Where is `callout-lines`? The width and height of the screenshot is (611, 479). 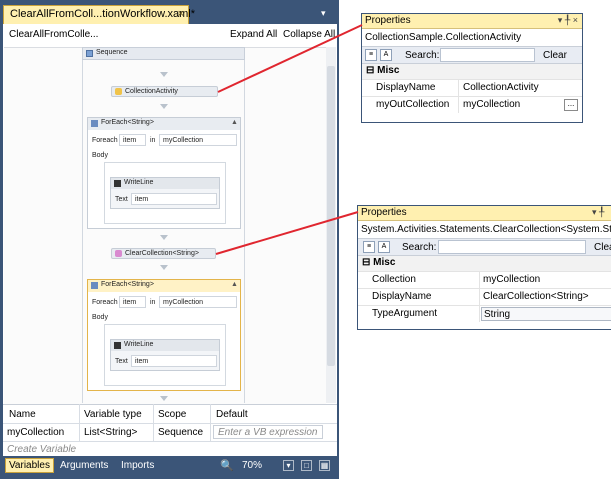 callout-lines is located at coordinates (289, 139).